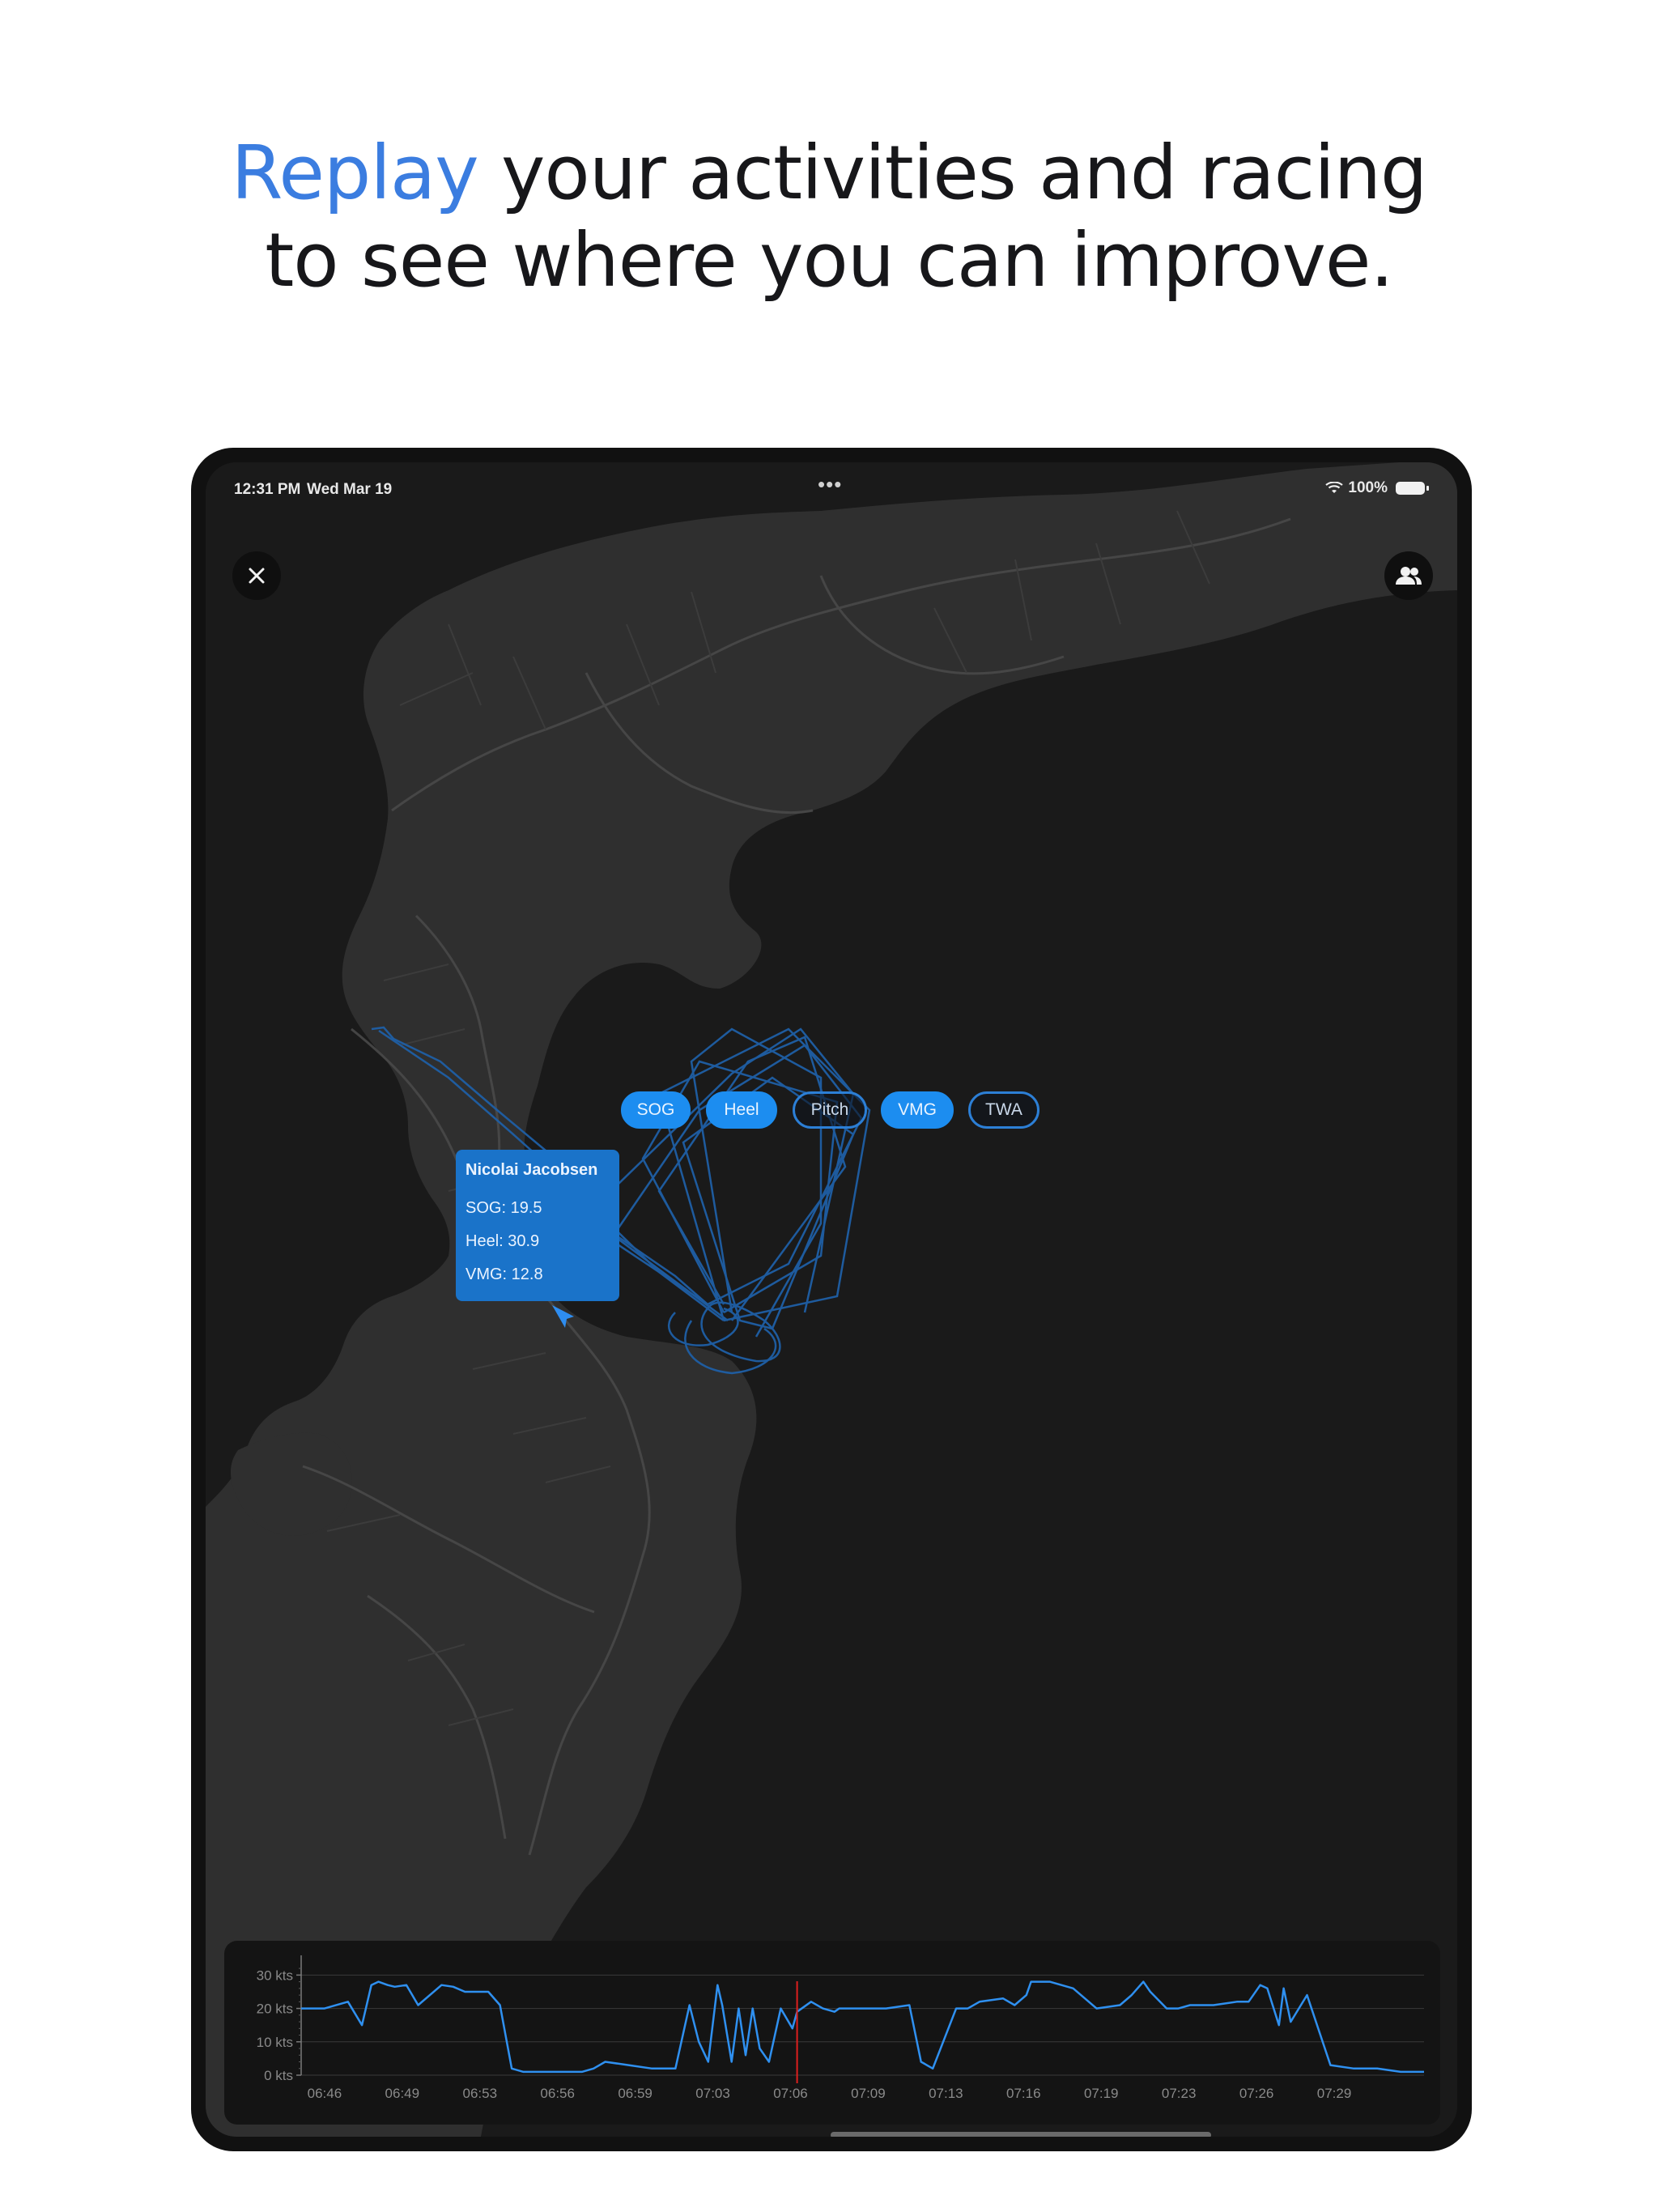 The width and height of the screenshot is (1658, 2212). I want to click on status-right: 100%, so click(1377, 488).